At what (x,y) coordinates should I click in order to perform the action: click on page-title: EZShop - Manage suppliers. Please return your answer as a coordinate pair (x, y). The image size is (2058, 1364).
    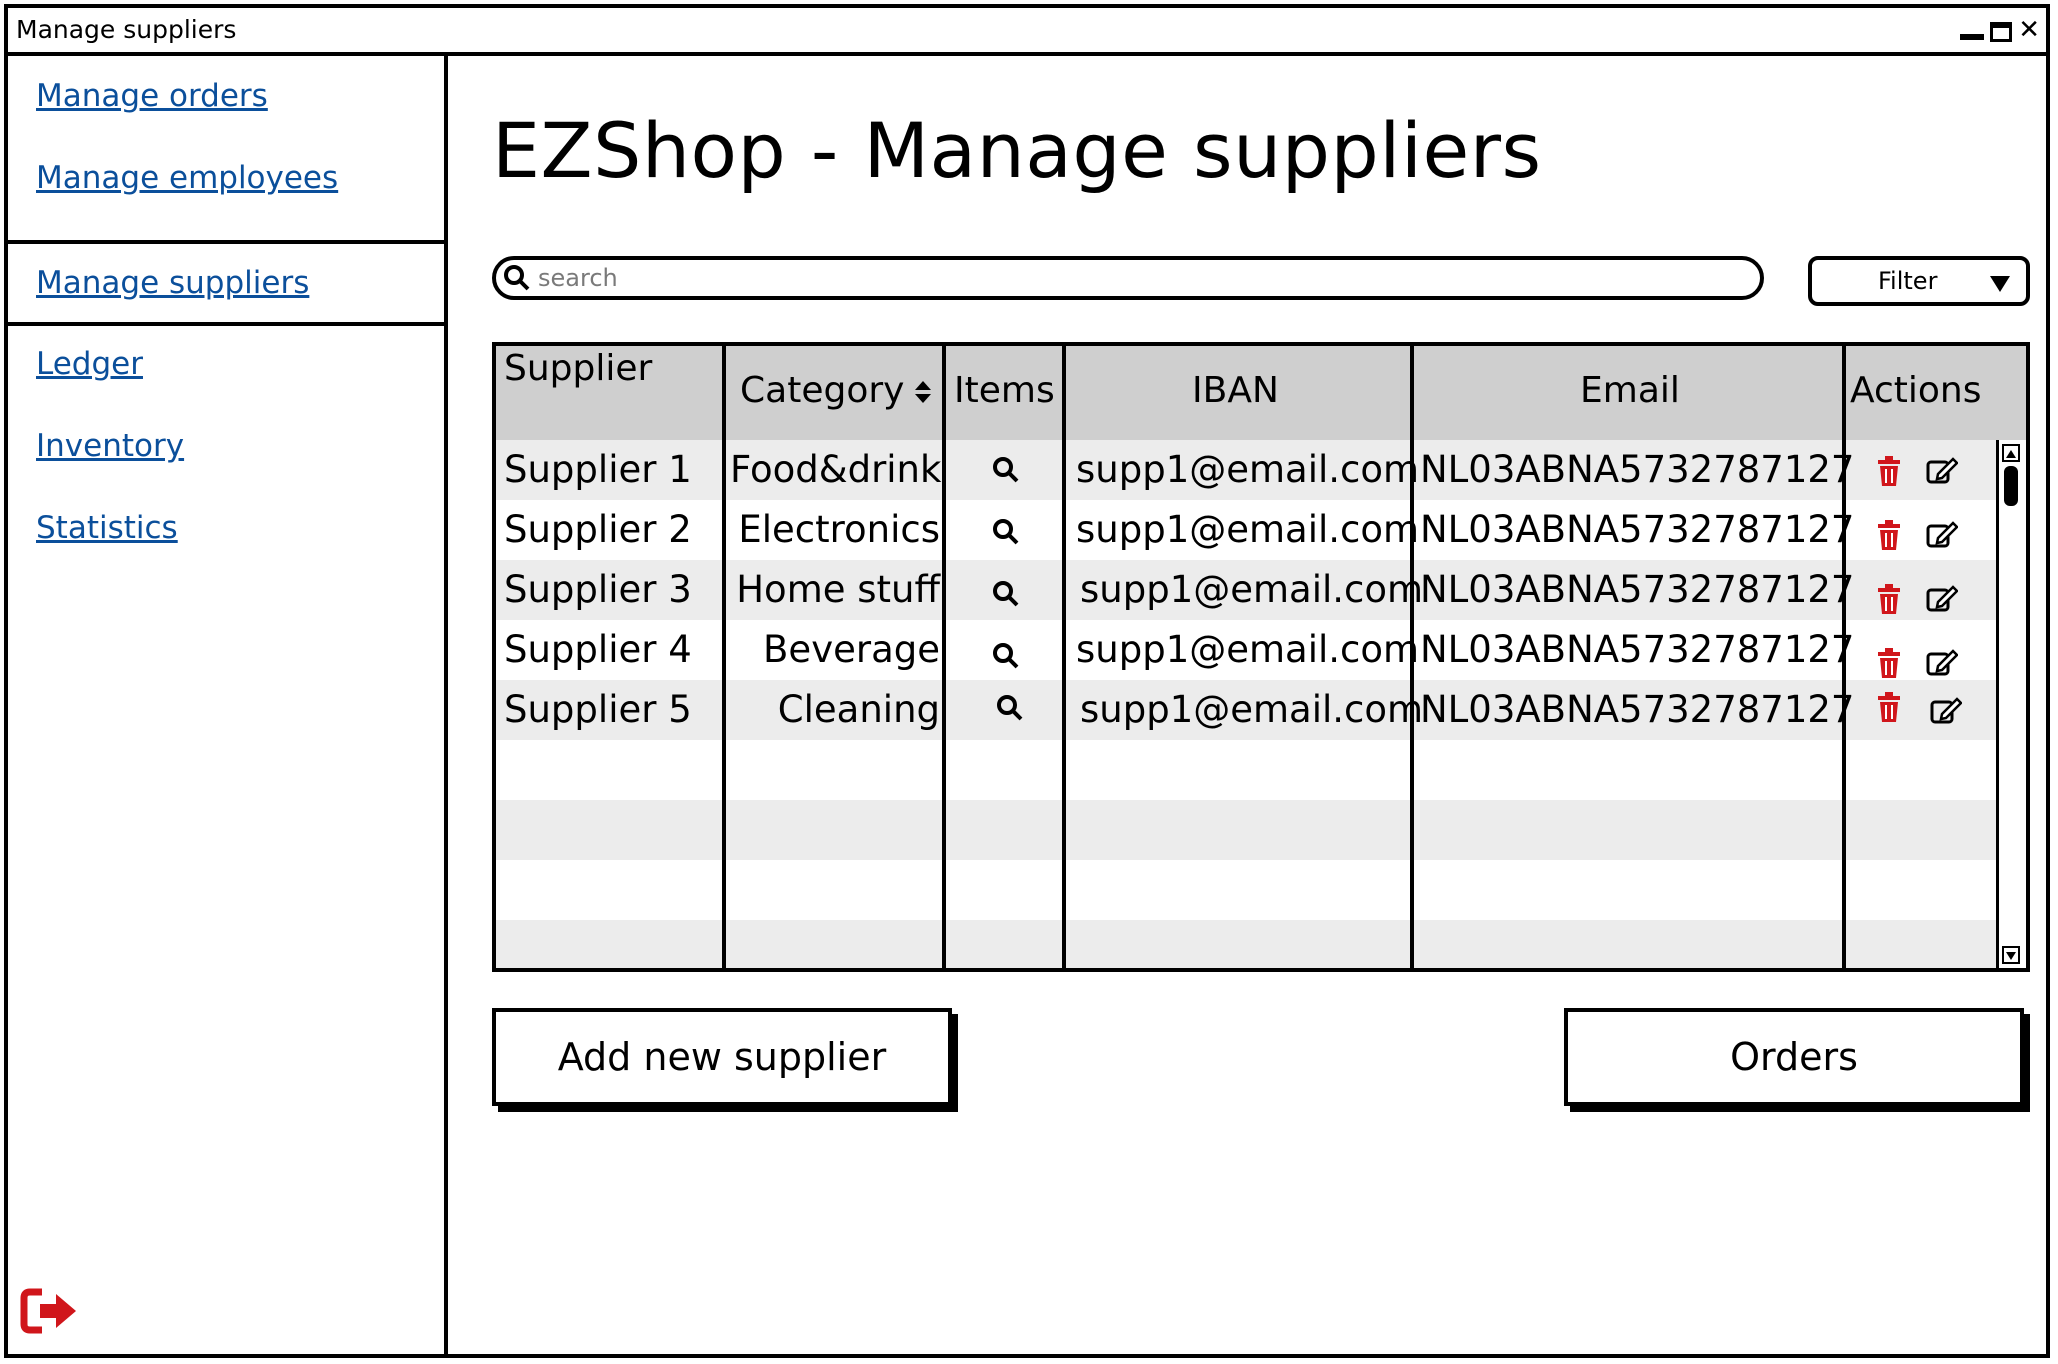
    Looking at the image, I should click on (1017, 150).